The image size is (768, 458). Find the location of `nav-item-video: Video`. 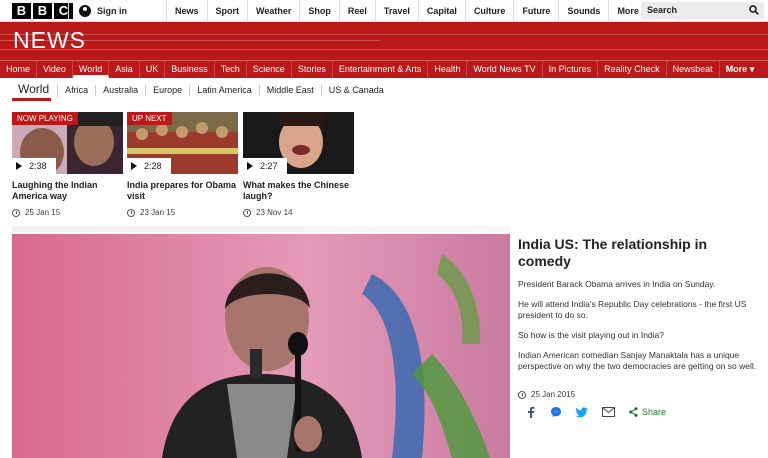

nav-item-video: Video is located at coordinates (55, 69).